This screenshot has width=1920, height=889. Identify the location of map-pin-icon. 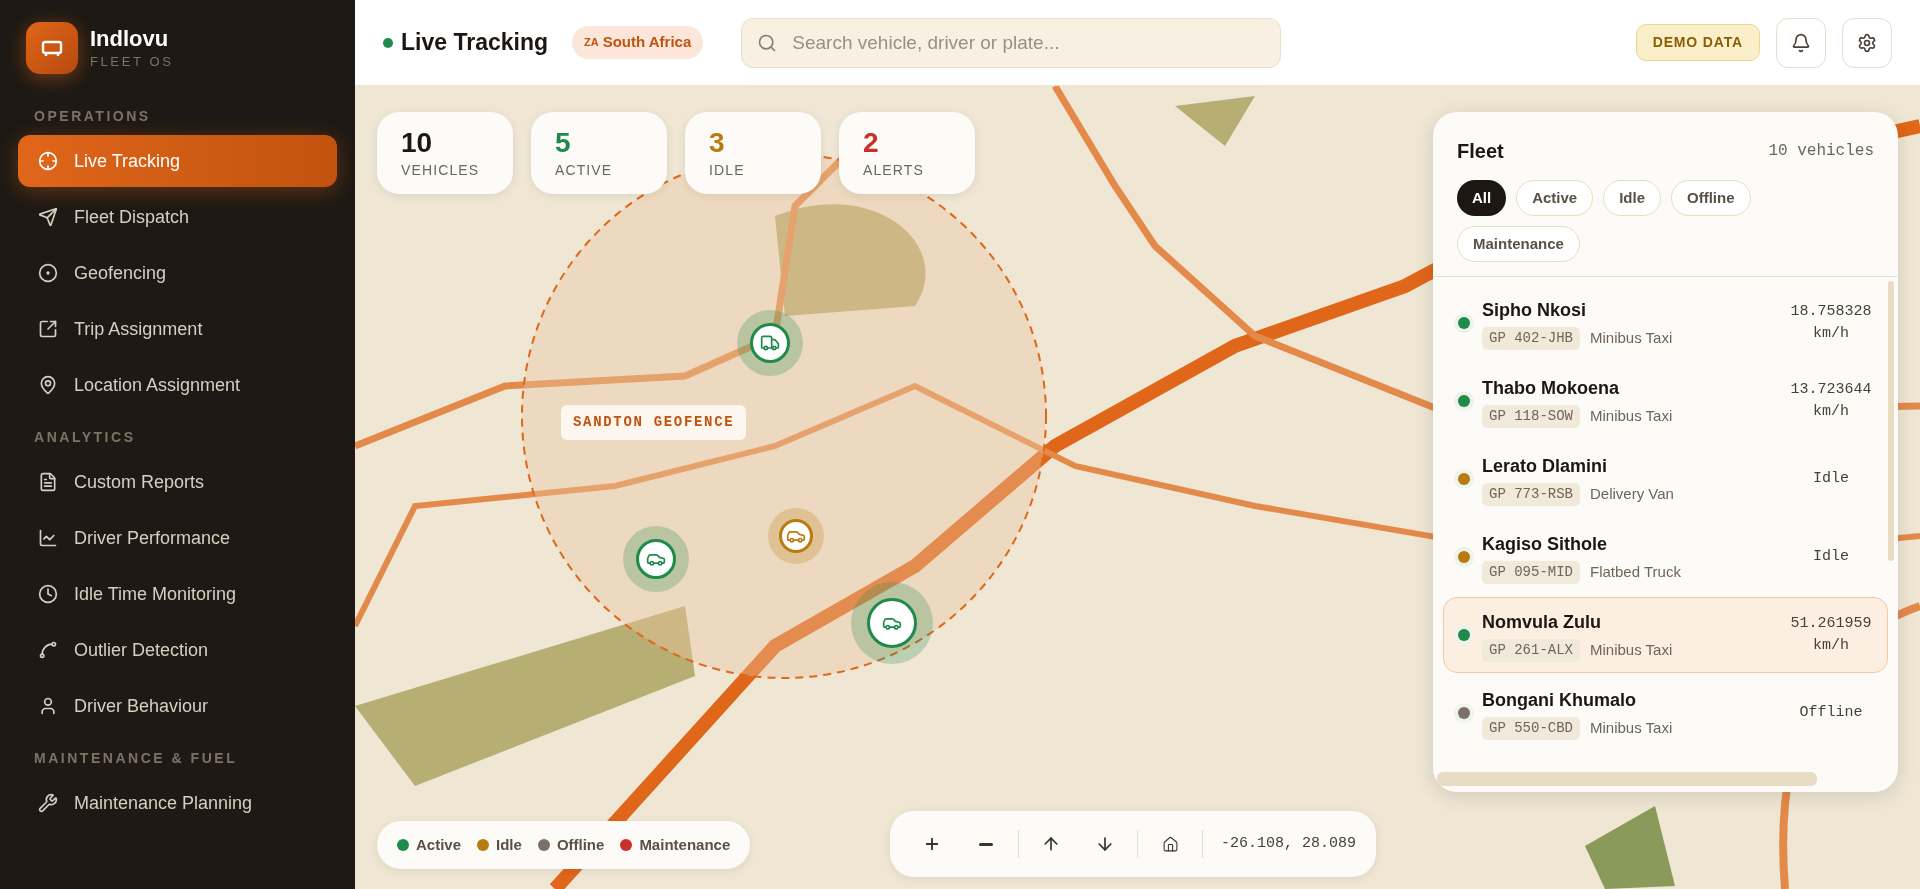
(48, 385).